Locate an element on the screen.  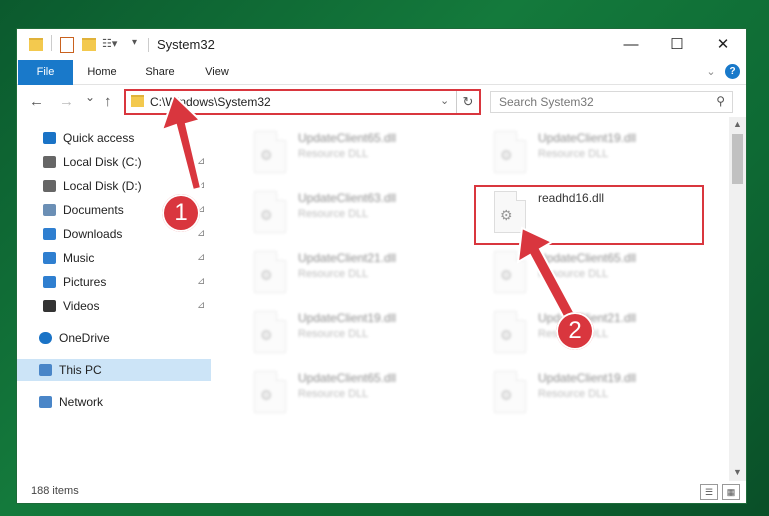
step-2-badge: 2 is located at coordinates (575, 331).